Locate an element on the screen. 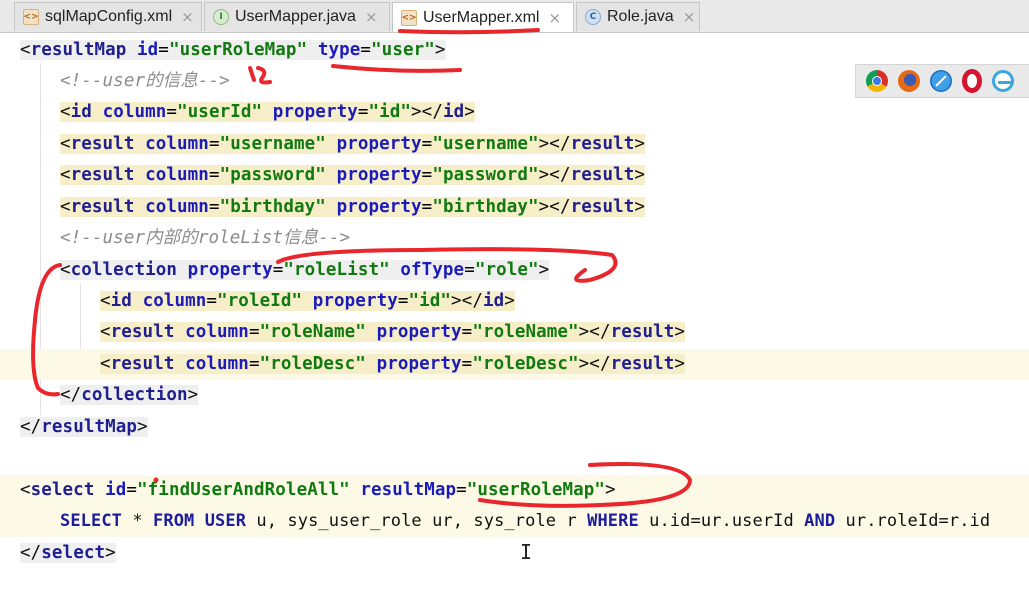 Image resolution: width=1029 pixels, height=602 pixels. tab-usermapper-java: I UserMapper.java × is located at coordinates (297, 16).